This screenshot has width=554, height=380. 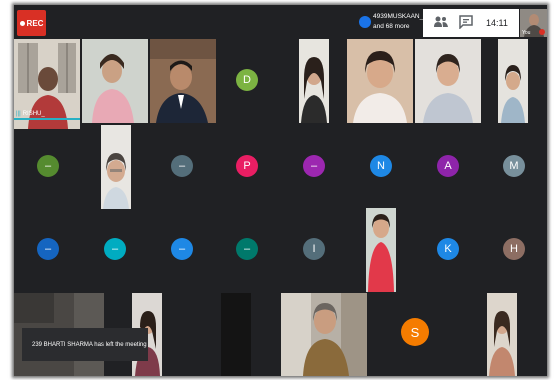 I want to click on participant-avatar-d: D, so click(x=247, y=80).